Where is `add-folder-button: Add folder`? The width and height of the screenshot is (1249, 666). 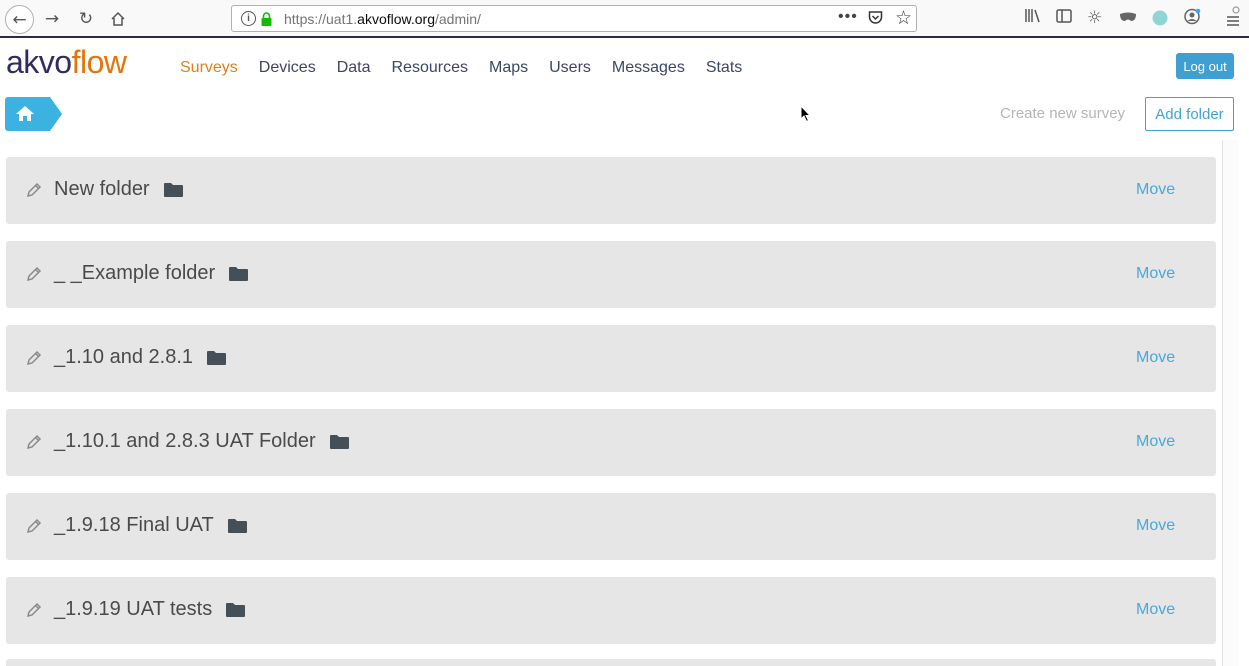
add-folder-button: Add folder is located at coordinates (1189, 114).